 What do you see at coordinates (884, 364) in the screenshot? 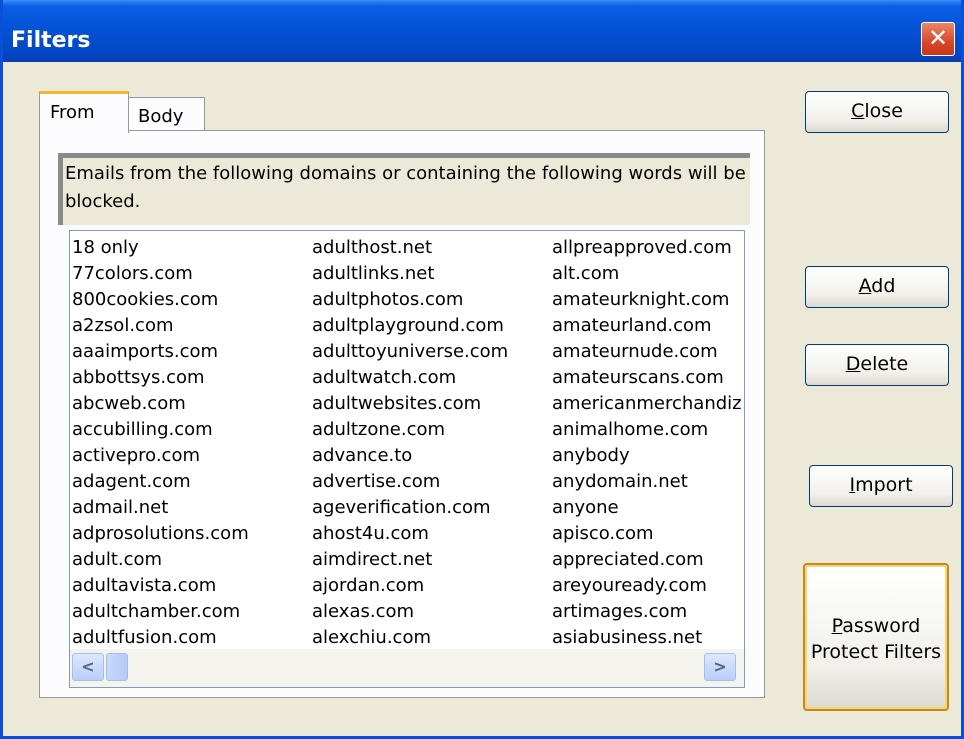
I see `delete-label: elete` at bounding box center [884, 364].